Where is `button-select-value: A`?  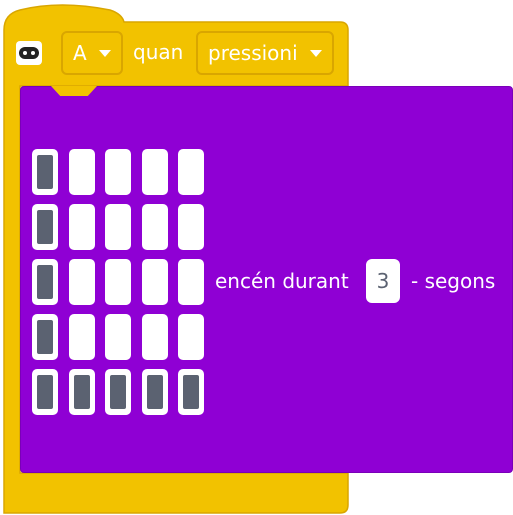
button-select-value: A is located at coordinates (80, 53).